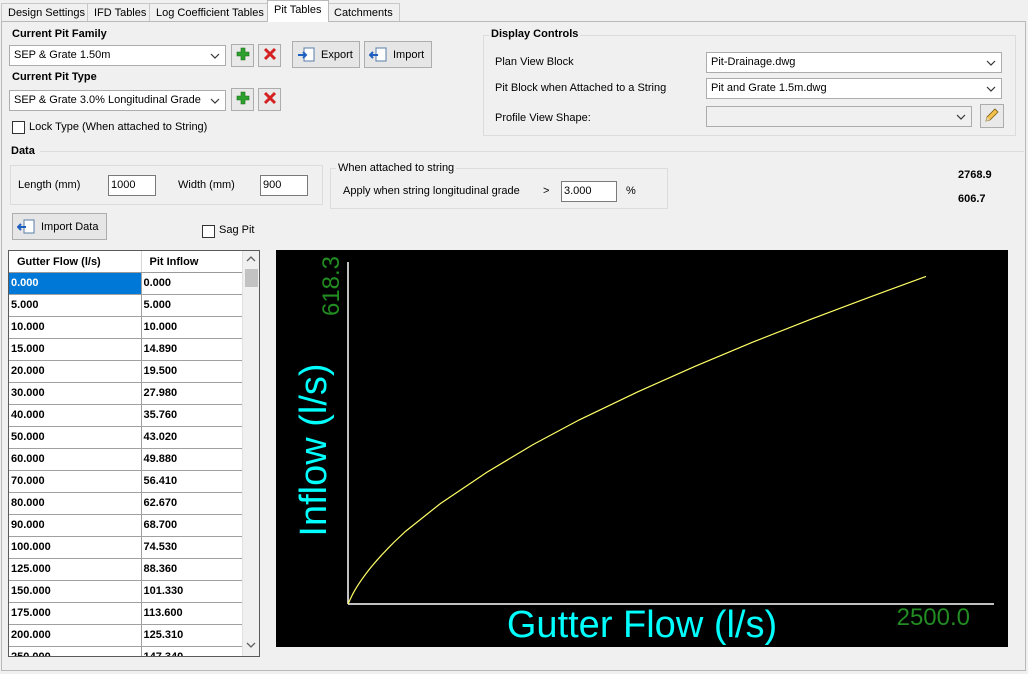  What do you see at coordinates (192, 371) in the screenshot?
I see `pit-inflow-cell: 19.500` at bounding box center [192, 371].